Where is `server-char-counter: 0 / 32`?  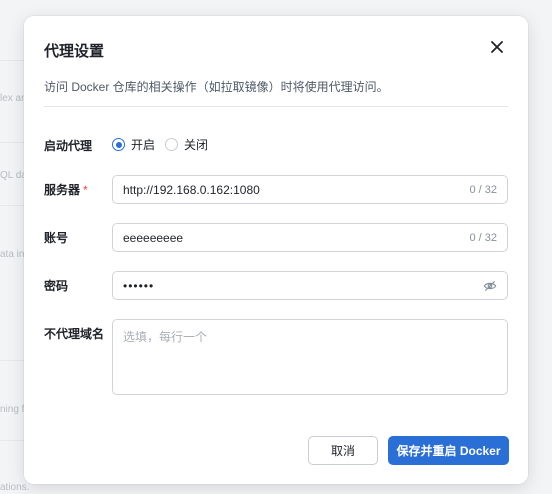 server-char-counter: 0 / 32 is located at coordinates (483, 189).